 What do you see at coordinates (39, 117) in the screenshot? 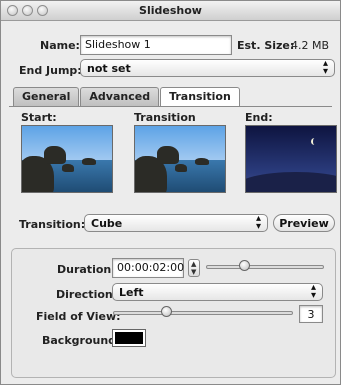
I see `start-label: Start:` at bounding box center [39, 117].